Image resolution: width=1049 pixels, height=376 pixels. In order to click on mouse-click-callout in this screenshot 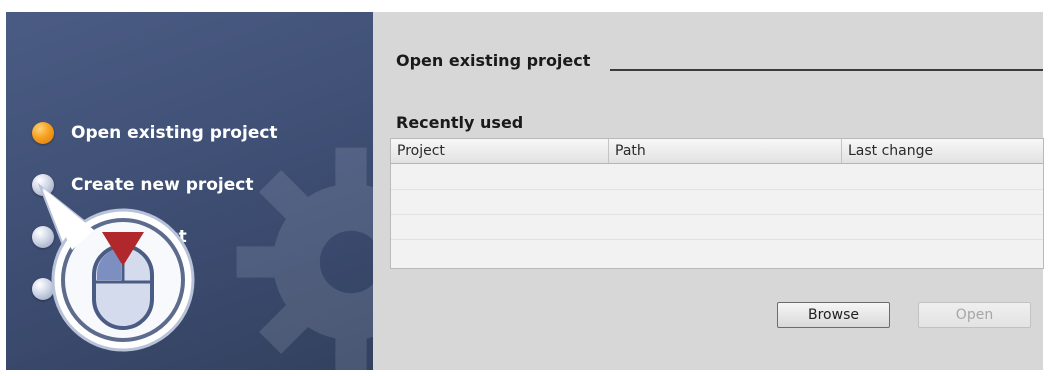, I will do `click(116, 267)`.